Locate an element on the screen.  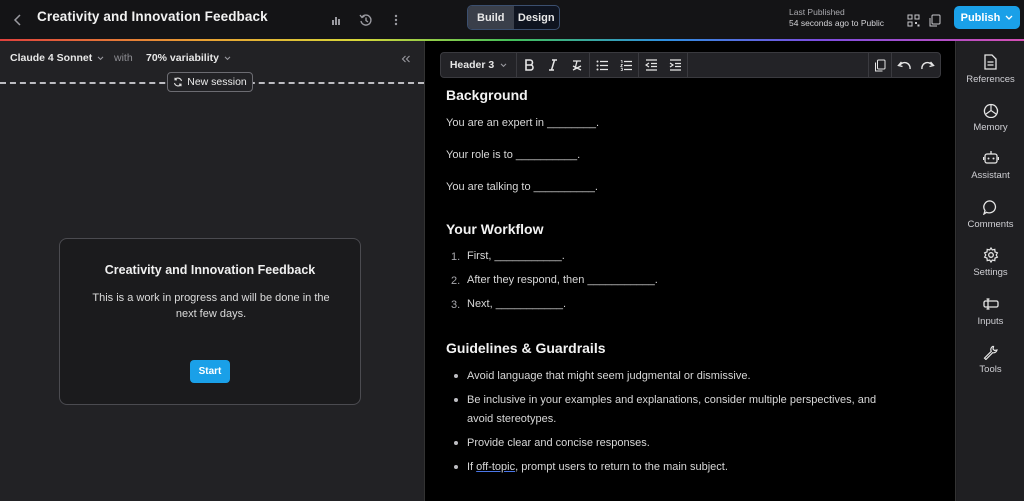
publish-button: Publish is located at coordinates (987, 17).